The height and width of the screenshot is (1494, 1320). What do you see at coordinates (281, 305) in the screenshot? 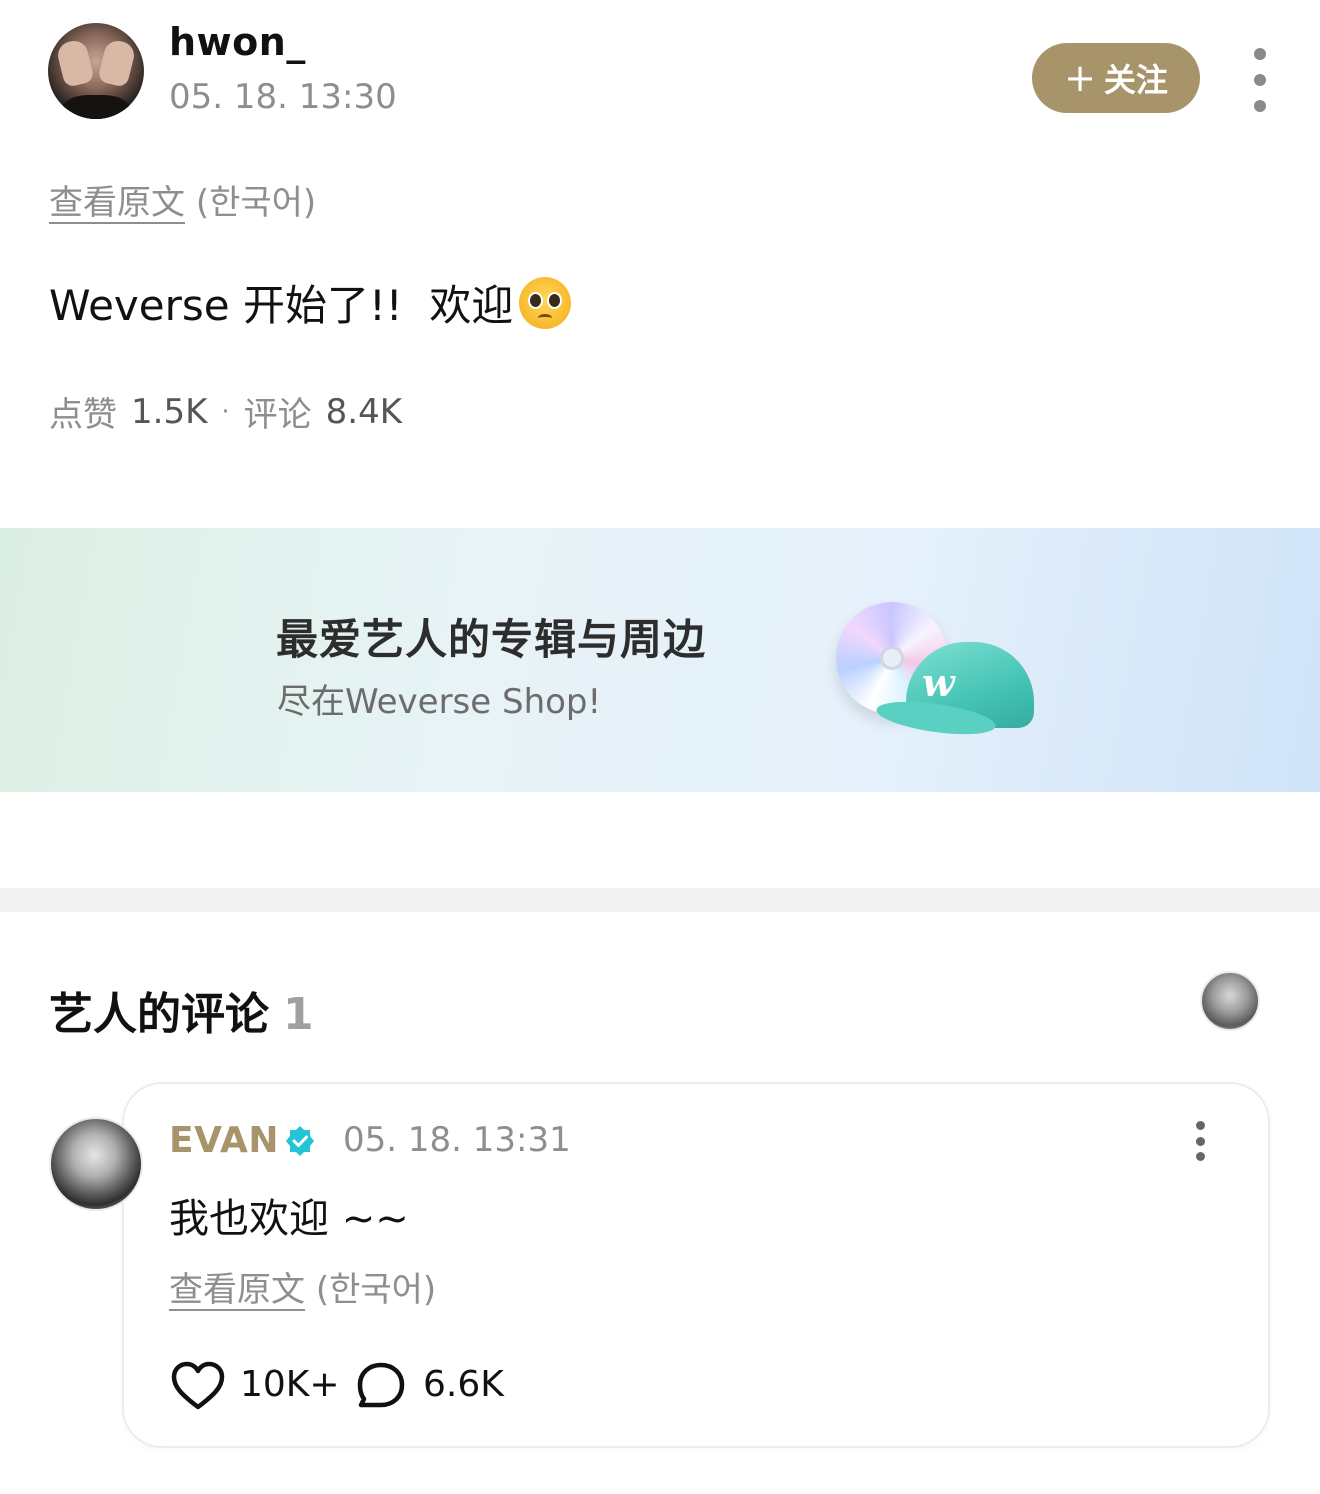
I see `post-text: Weverse 开始了!! 欢迎` at bounding box center [281, 305].